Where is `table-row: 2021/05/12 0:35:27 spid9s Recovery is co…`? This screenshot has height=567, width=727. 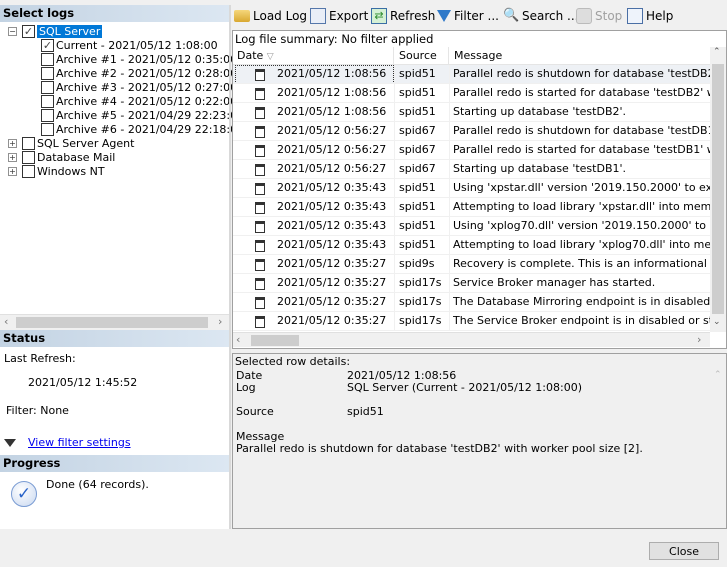
table-row: 2021/05/12 0:35:27 spid9s Recovery is co… is located at coordinates (471, 264).